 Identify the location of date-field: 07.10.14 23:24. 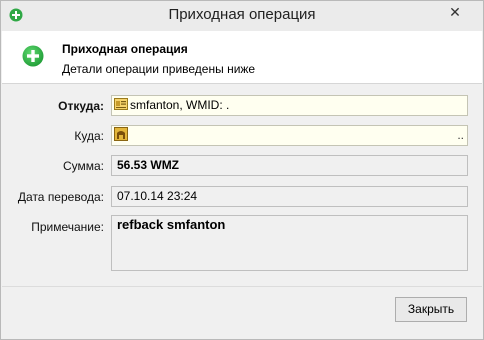
(289, 196).